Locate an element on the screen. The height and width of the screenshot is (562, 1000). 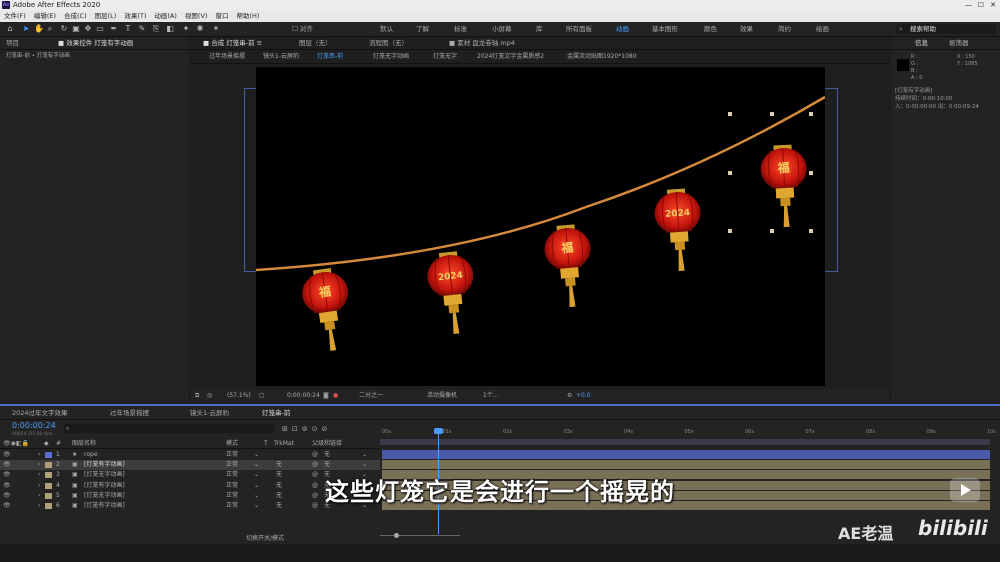
clone-stamp-icon: ⎘ is located at coordinates (156, 29).